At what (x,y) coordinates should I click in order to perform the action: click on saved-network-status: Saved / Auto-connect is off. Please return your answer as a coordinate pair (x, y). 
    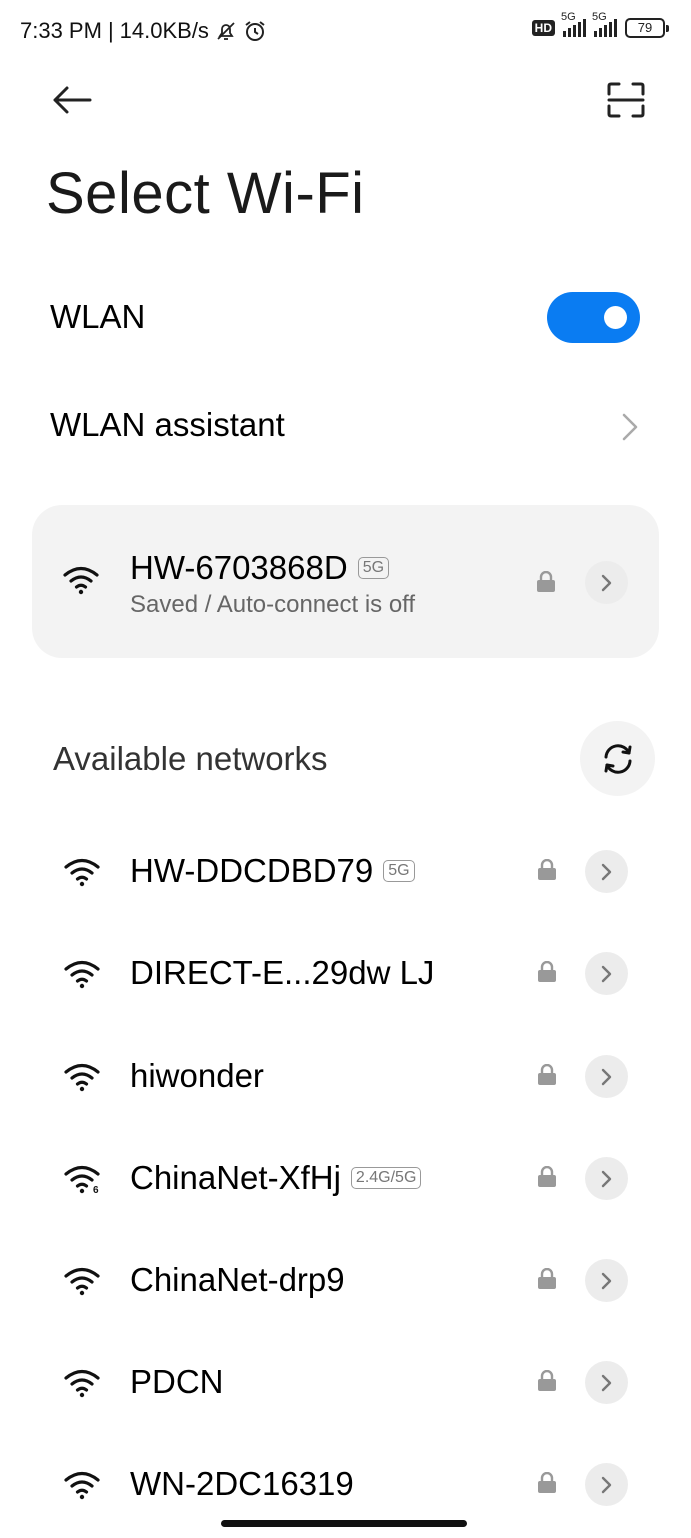
    Looking at the image, I should click on (273, 604).